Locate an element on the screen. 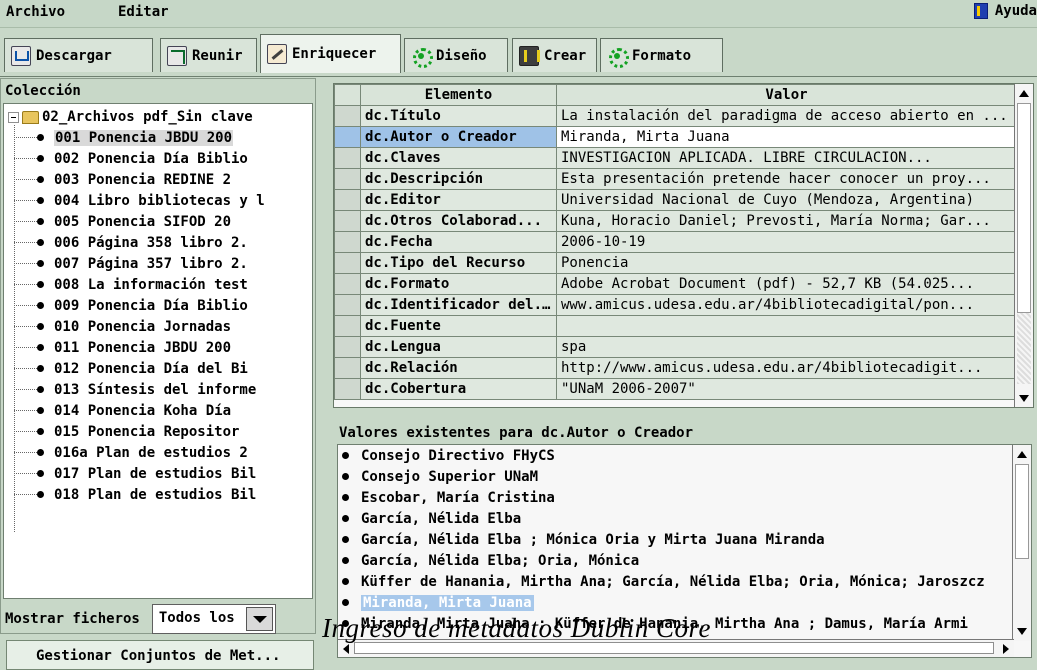  collapse-icon is located at coordinates (13, 117).